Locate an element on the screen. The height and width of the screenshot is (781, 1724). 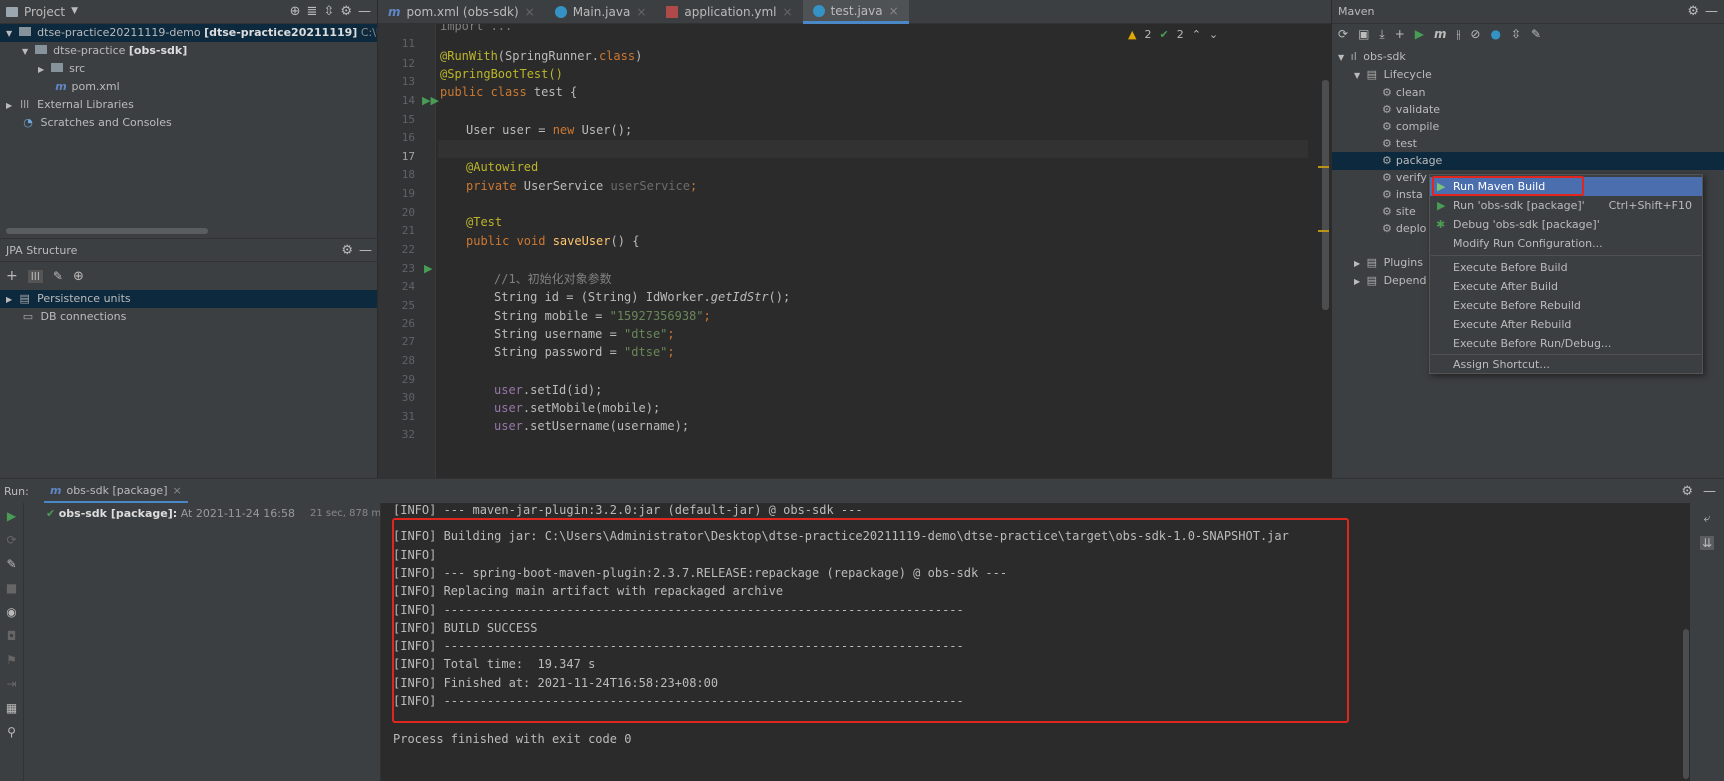
generate-sources-icon: ▣ is located at coordinates (1363, 34).